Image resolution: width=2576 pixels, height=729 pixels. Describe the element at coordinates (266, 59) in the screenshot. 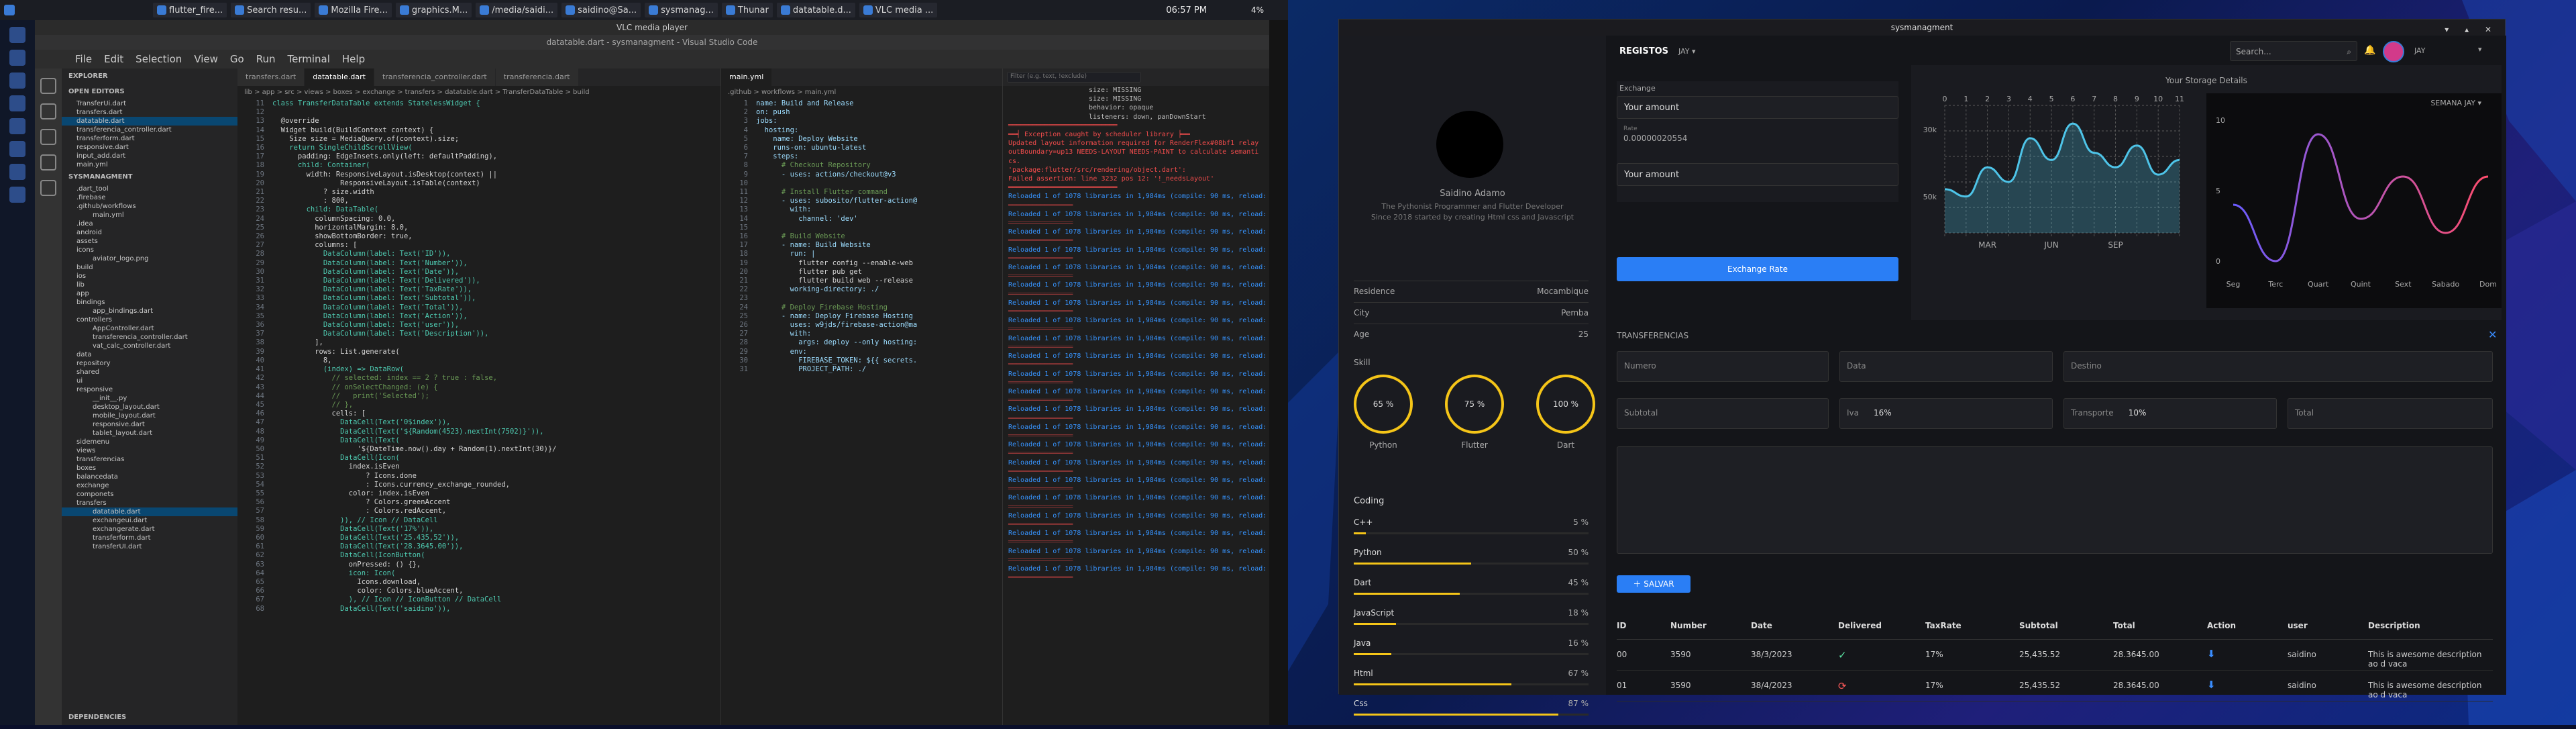

I see `menu-item: Run` at that location.